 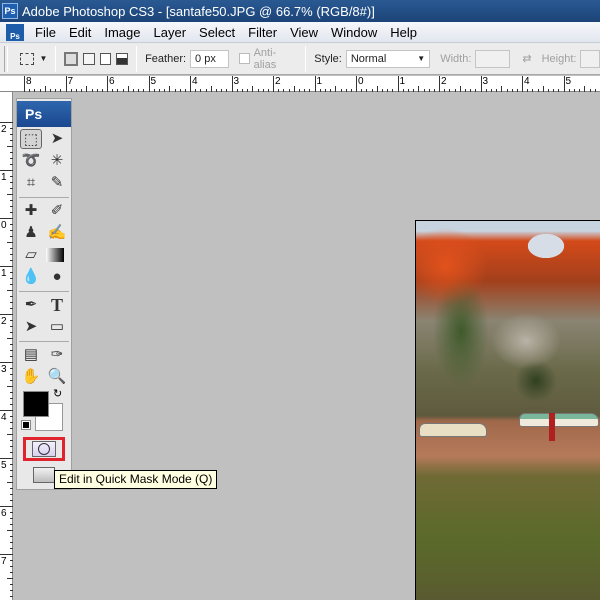 I want to click on magic-wand-icon: ✳, so click(x=57, y=161).